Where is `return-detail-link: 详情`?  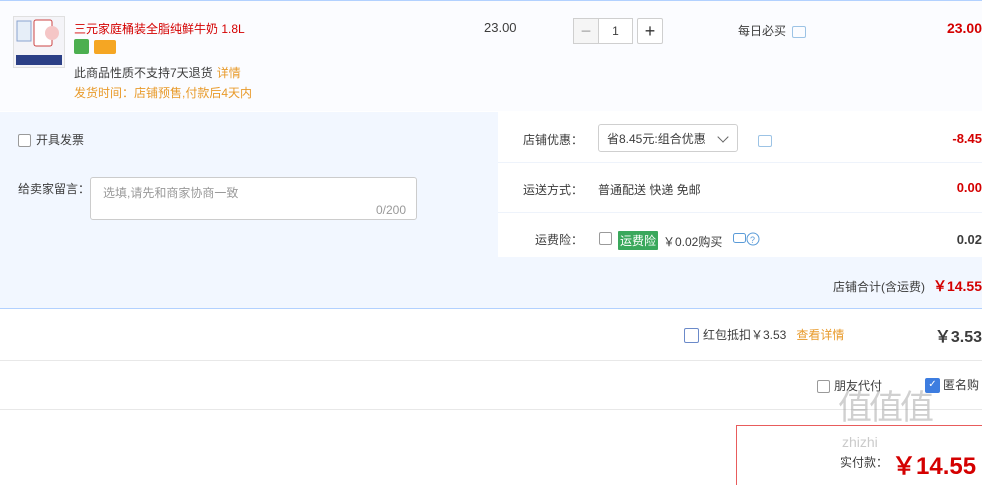
return-detail-link: 详情 is located at coordinates (229, 73).